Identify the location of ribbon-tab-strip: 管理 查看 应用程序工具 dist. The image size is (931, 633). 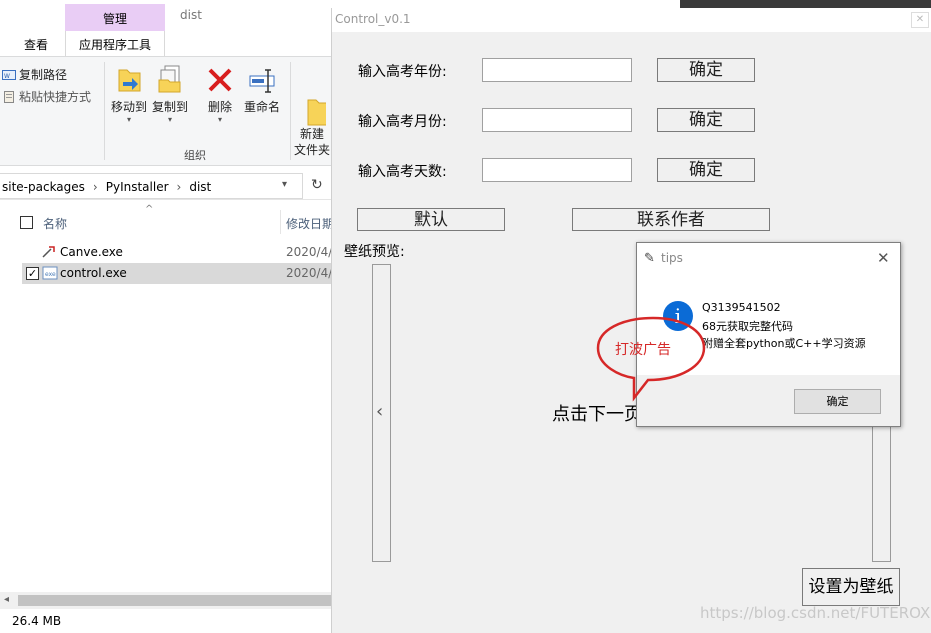
(165, 28).